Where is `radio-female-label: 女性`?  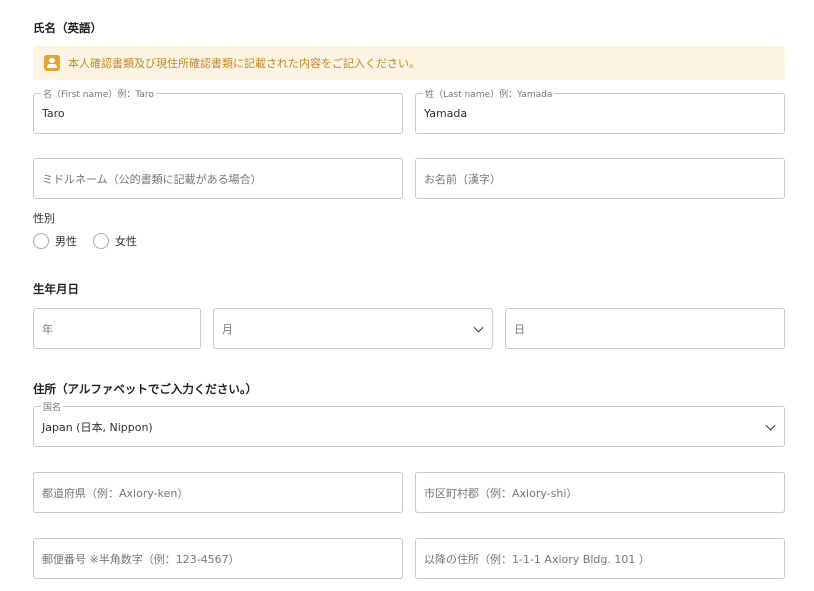
radio-female-label: 女性 is located at coordinates (126, 241).